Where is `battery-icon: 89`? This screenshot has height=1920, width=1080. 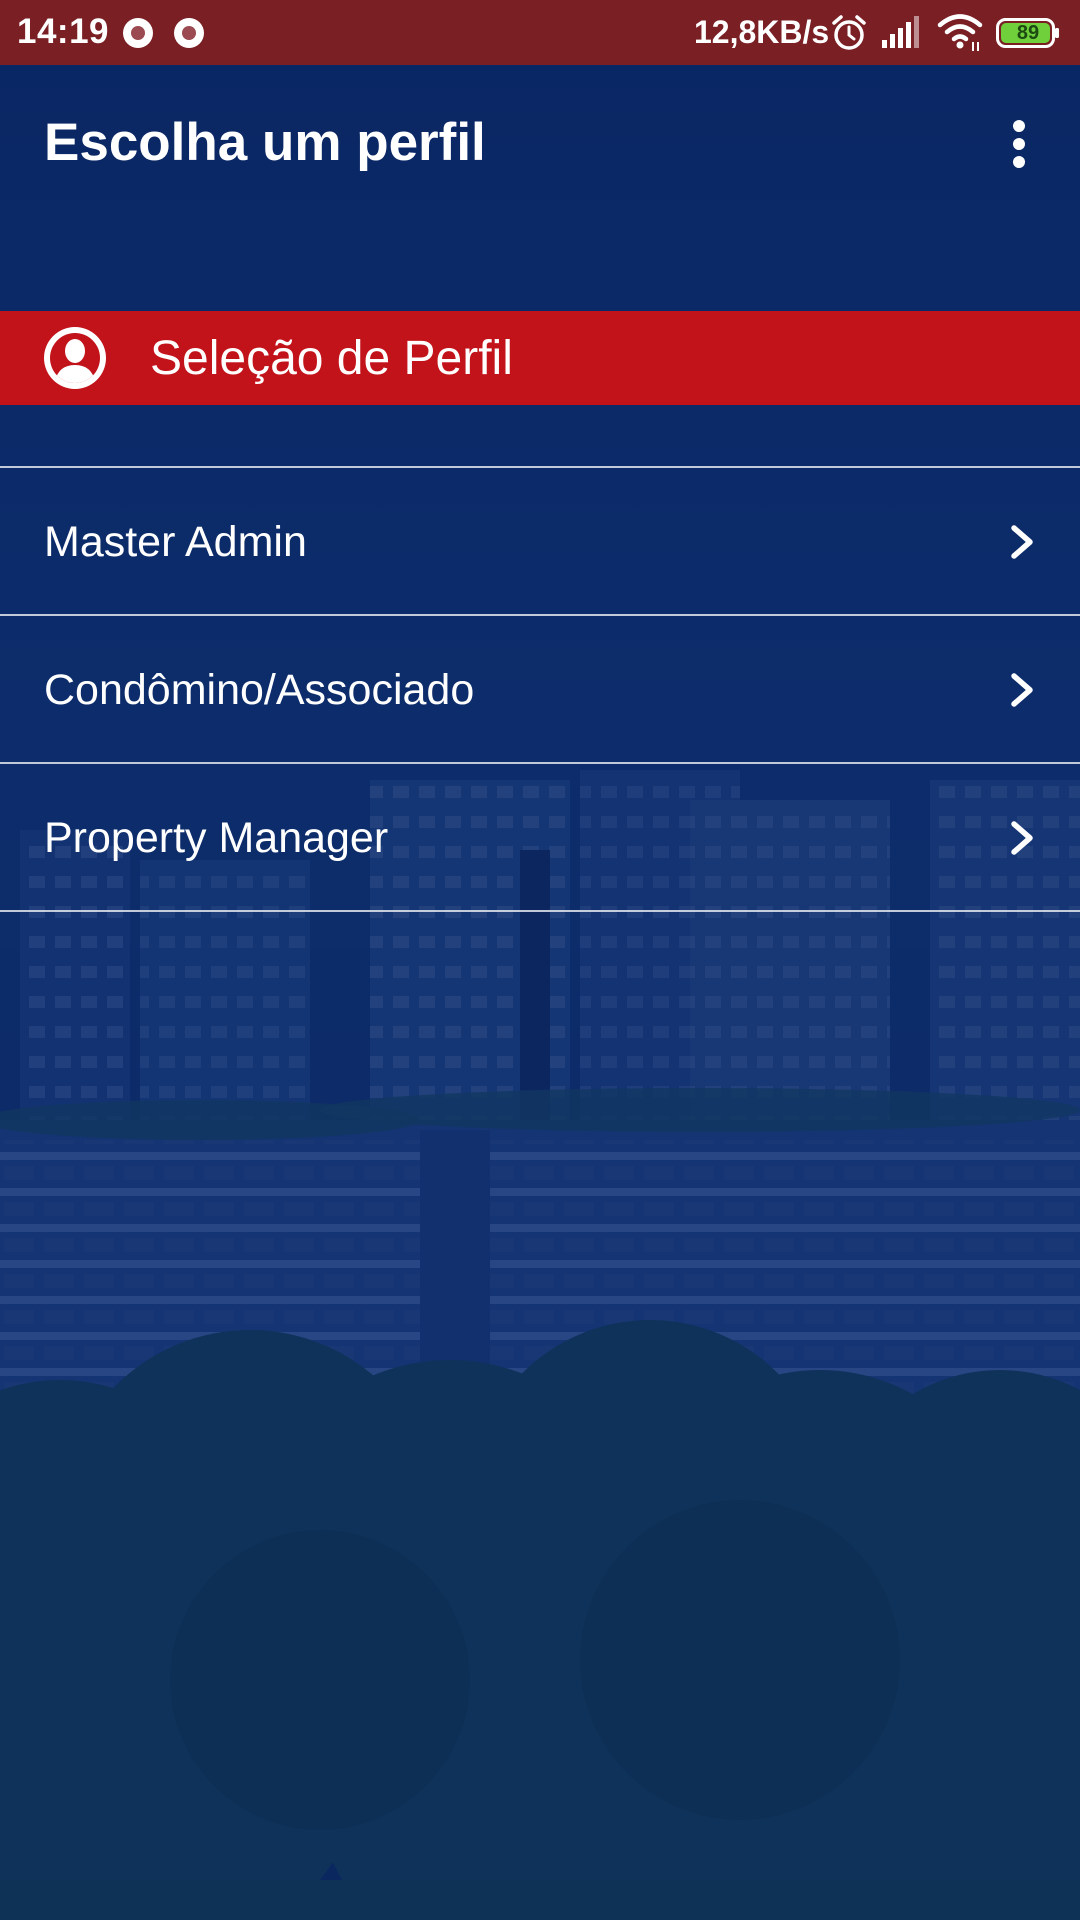 battery-icon: 89 is located at coordinates (1028, 33).